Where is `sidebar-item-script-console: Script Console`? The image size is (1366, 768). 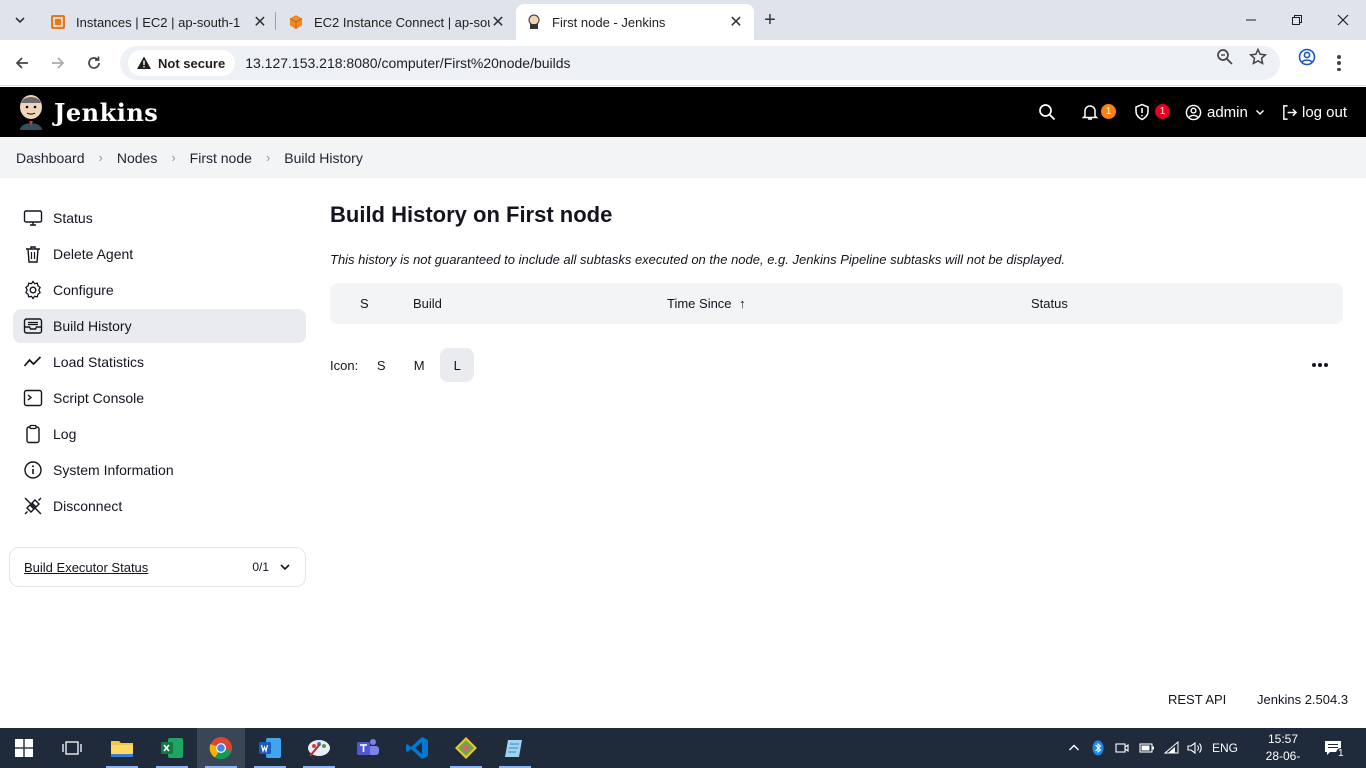 sidebar-item-script-console: Script Console is located at coordinates (159, 398).